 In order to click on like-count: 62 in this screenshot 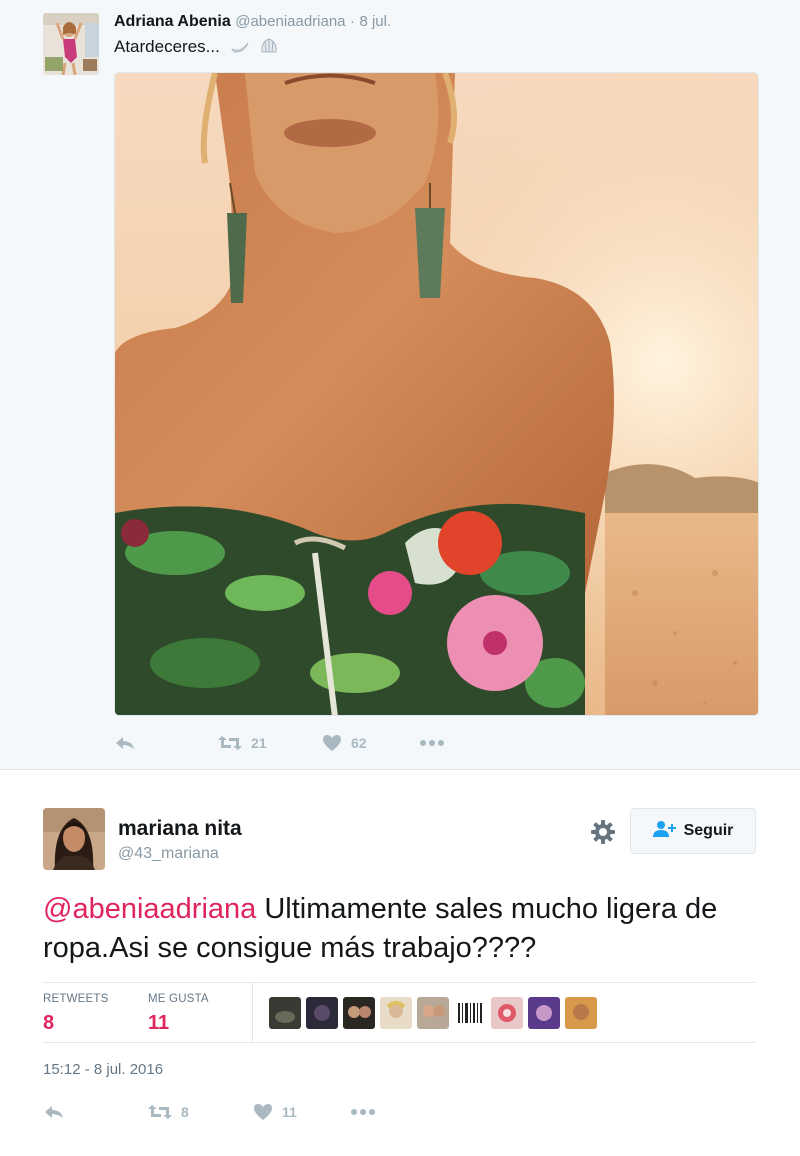, I will do `click(359, 743)`.